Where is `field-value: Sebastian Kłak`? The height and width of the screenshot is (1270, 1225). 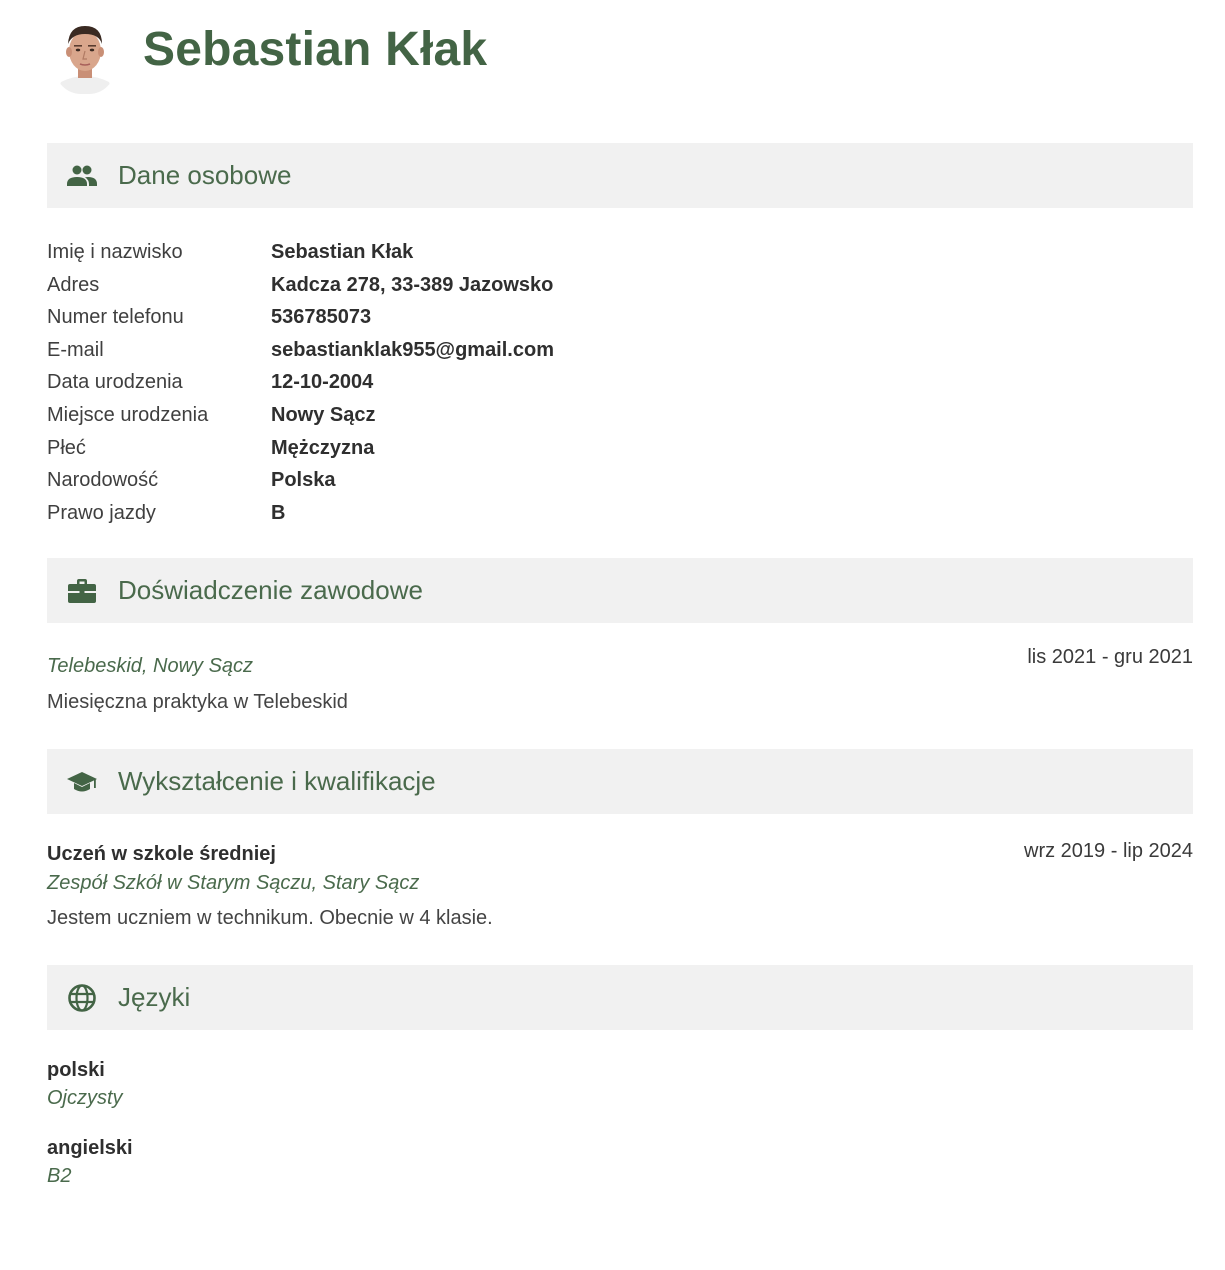 field-value: Sebastian Kłak is located at coordinates (342, 252).